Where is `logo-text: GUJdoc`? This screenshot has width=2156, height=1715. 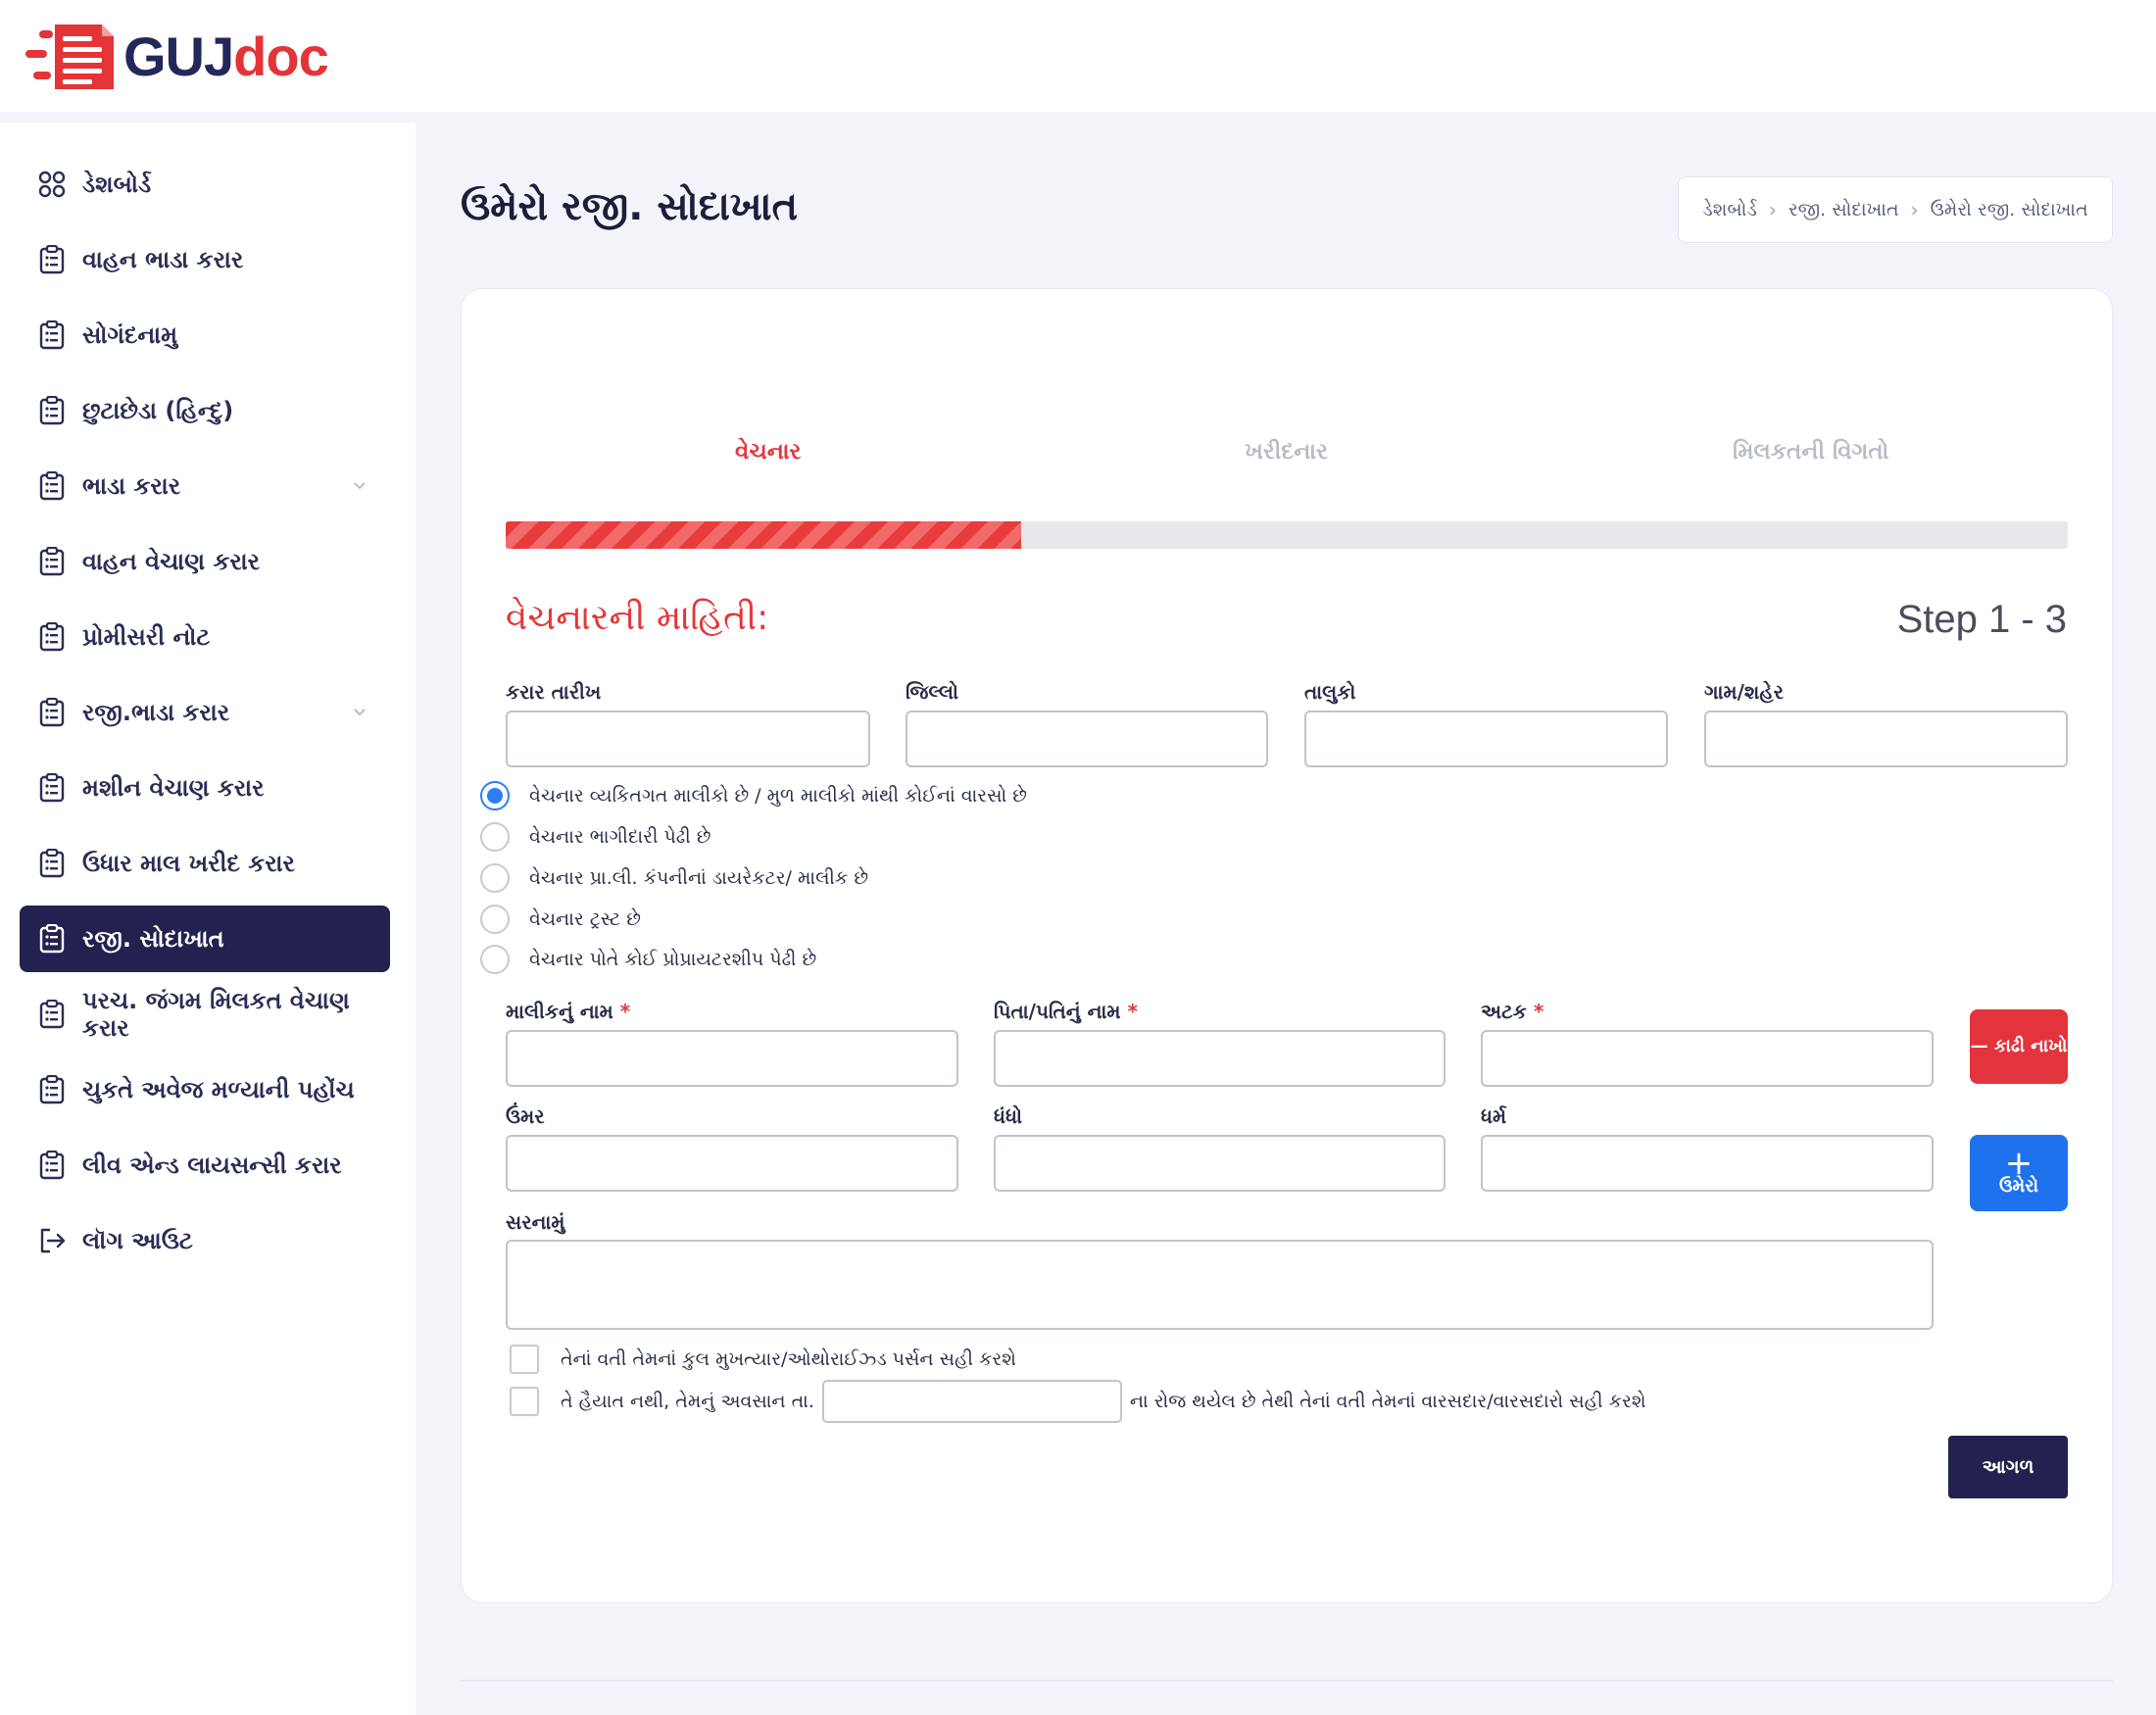
logo-text: GUJdoc is located at coordinates (226, 56).